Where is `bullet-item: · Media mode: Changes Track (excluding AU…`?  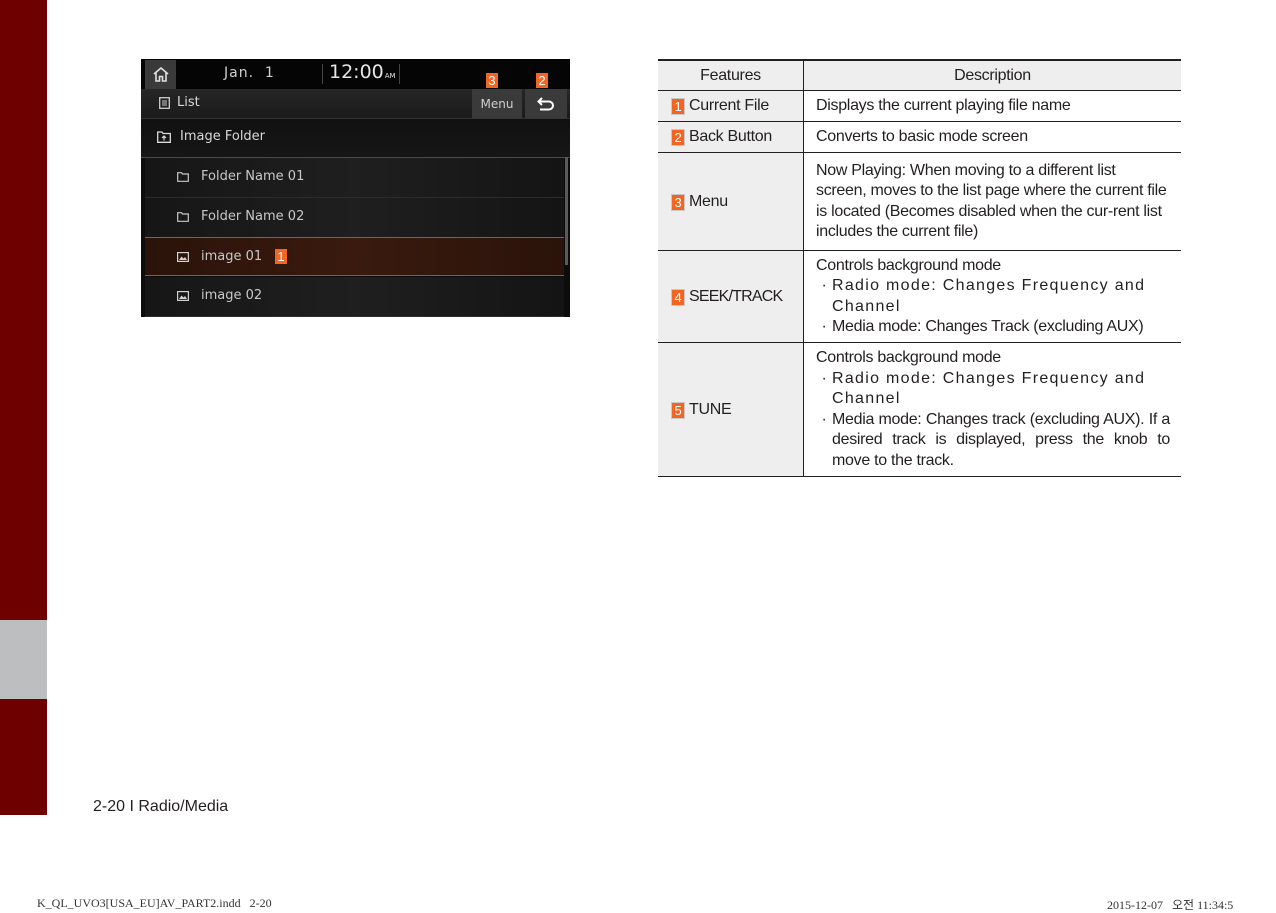
bullet-item: · Media mode: Changes Track (excluding AU… is located at coordinates (982, 326).